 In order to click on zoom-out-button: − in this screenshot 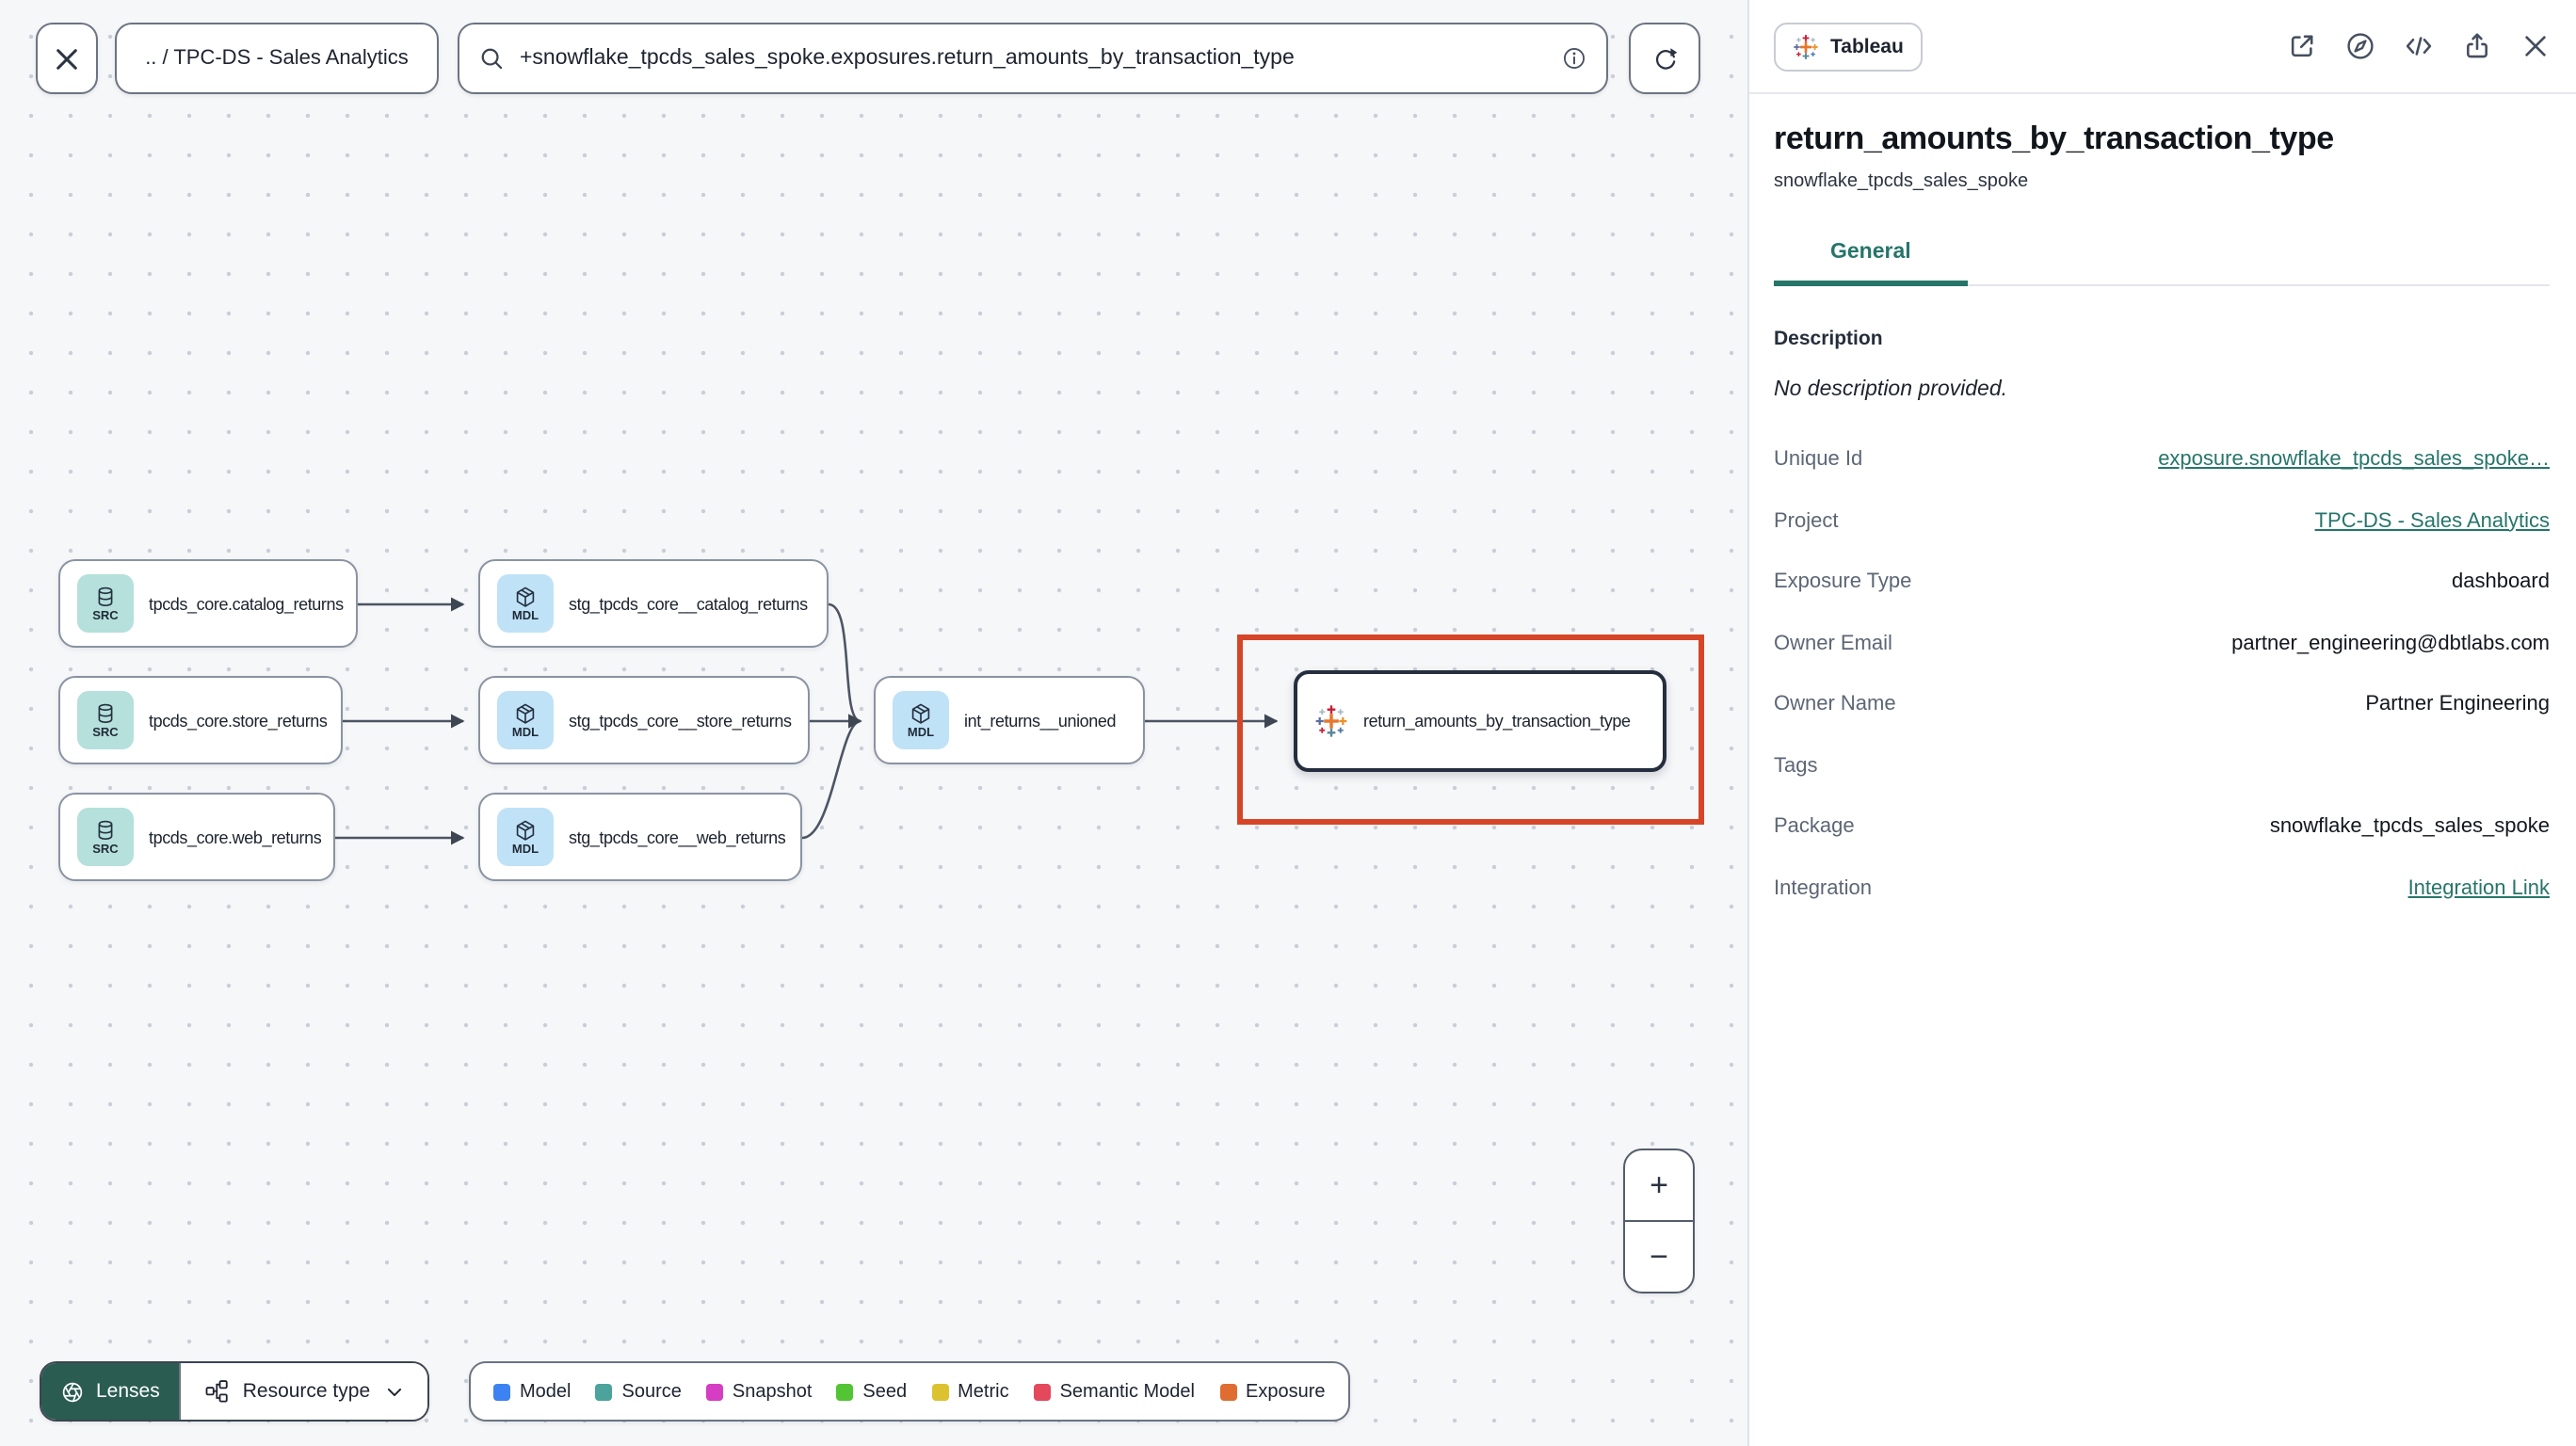, I will do `click(1659, 1257)`.